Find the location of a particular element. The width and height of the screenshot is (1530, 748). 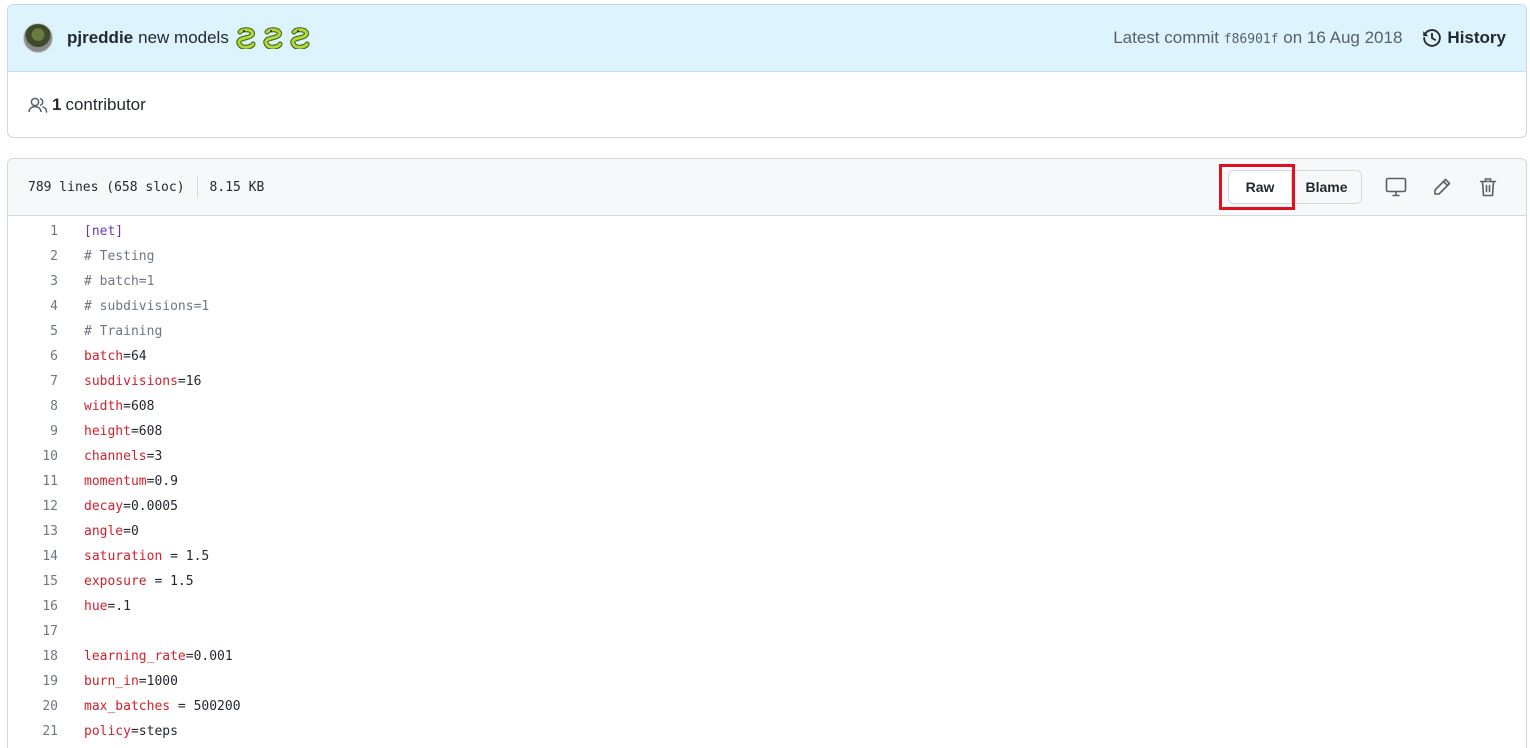

line-number: 7 is located at coordinates (33, 381).